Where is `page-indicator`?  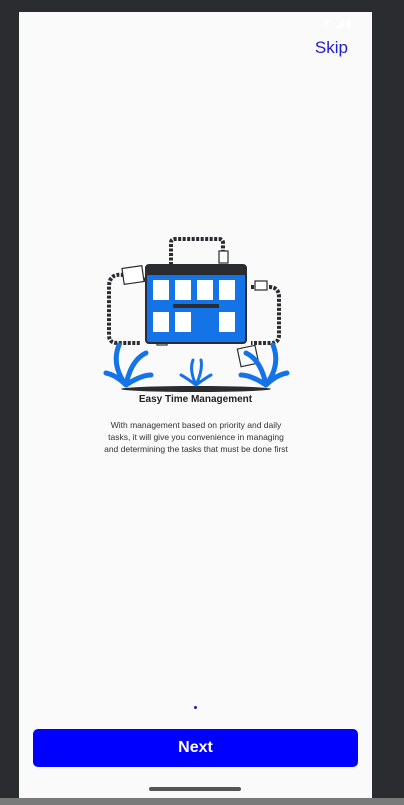
page-indicator is located at coordinates (195, 705).